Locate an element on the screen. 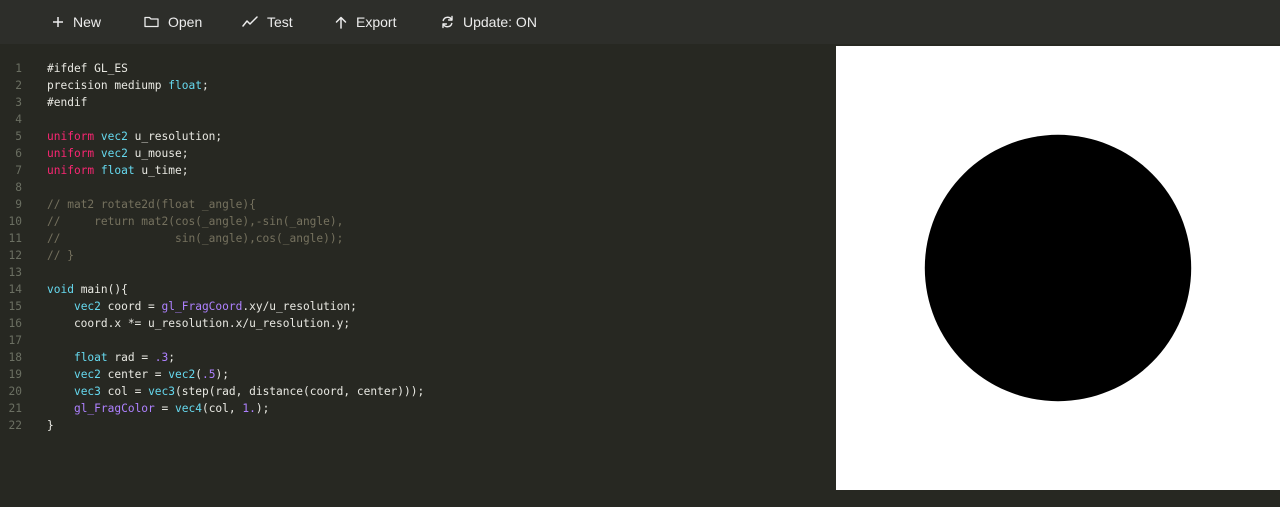 The height and width of the screenshot is (507, 1280). code-token: vec3 is located at coordinates (162, 391).